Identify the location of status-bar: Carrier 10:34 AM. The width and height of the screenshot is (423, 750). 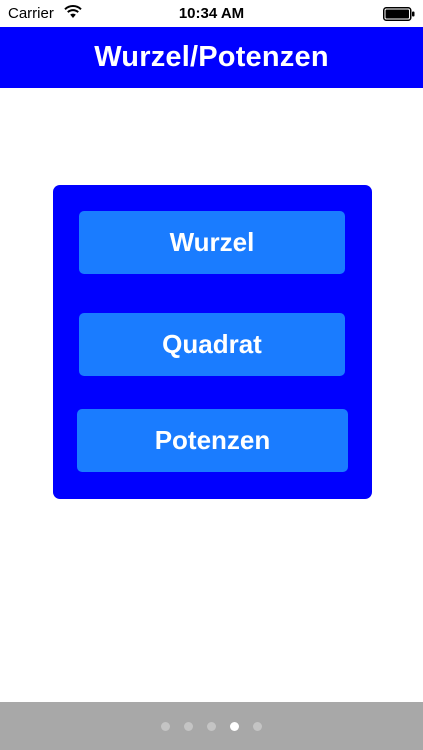
(211, 13).